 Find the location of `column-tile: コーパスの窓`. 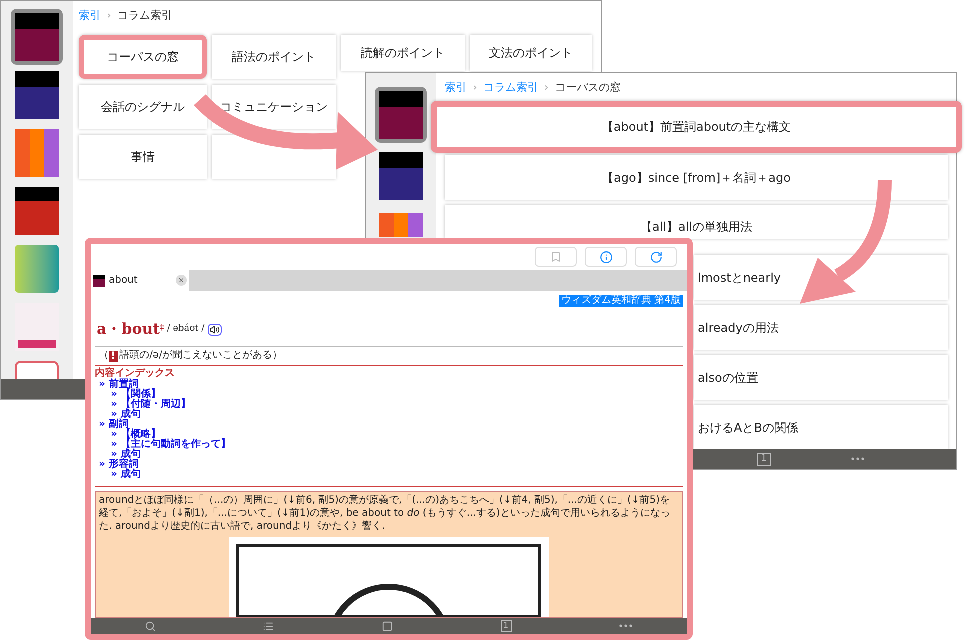

column-tile: コーパスの窓 is located at coordinates (143, 57).